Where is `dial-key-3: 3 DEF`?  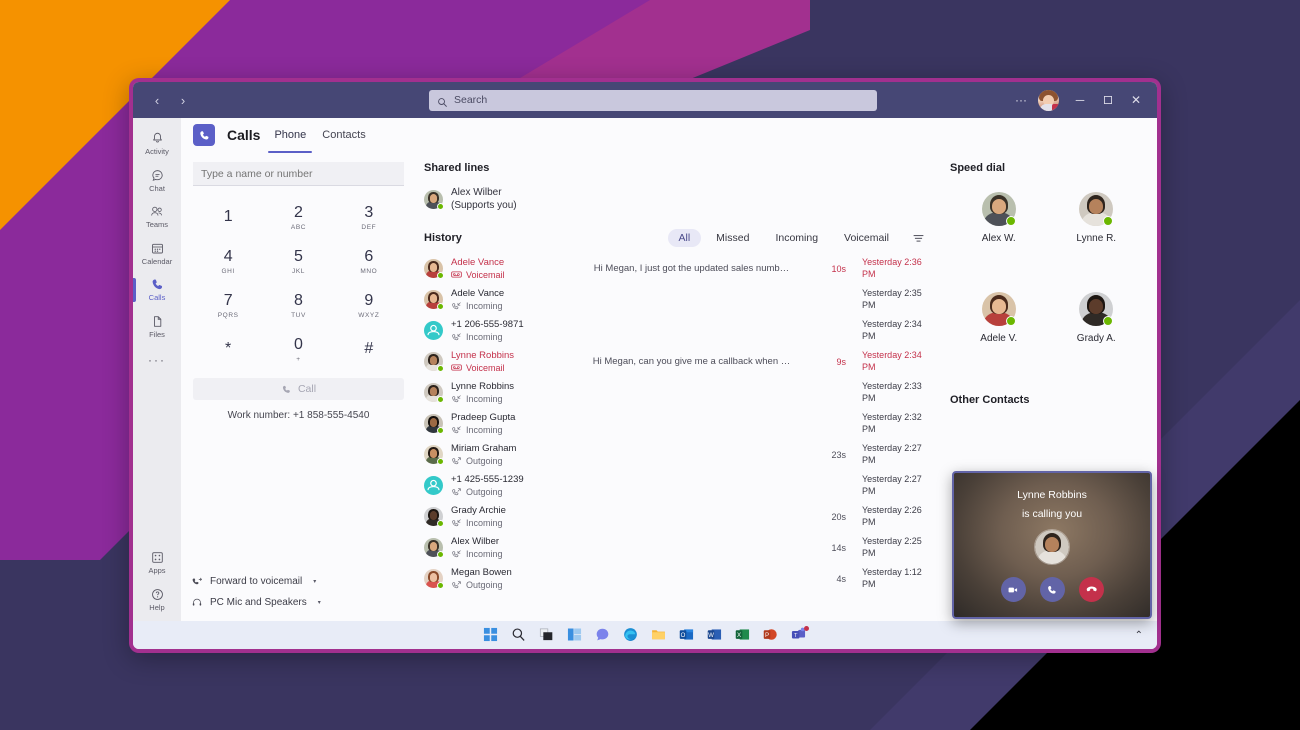
dial-key-3: 3 DEF is located at coordinates (369, 218).